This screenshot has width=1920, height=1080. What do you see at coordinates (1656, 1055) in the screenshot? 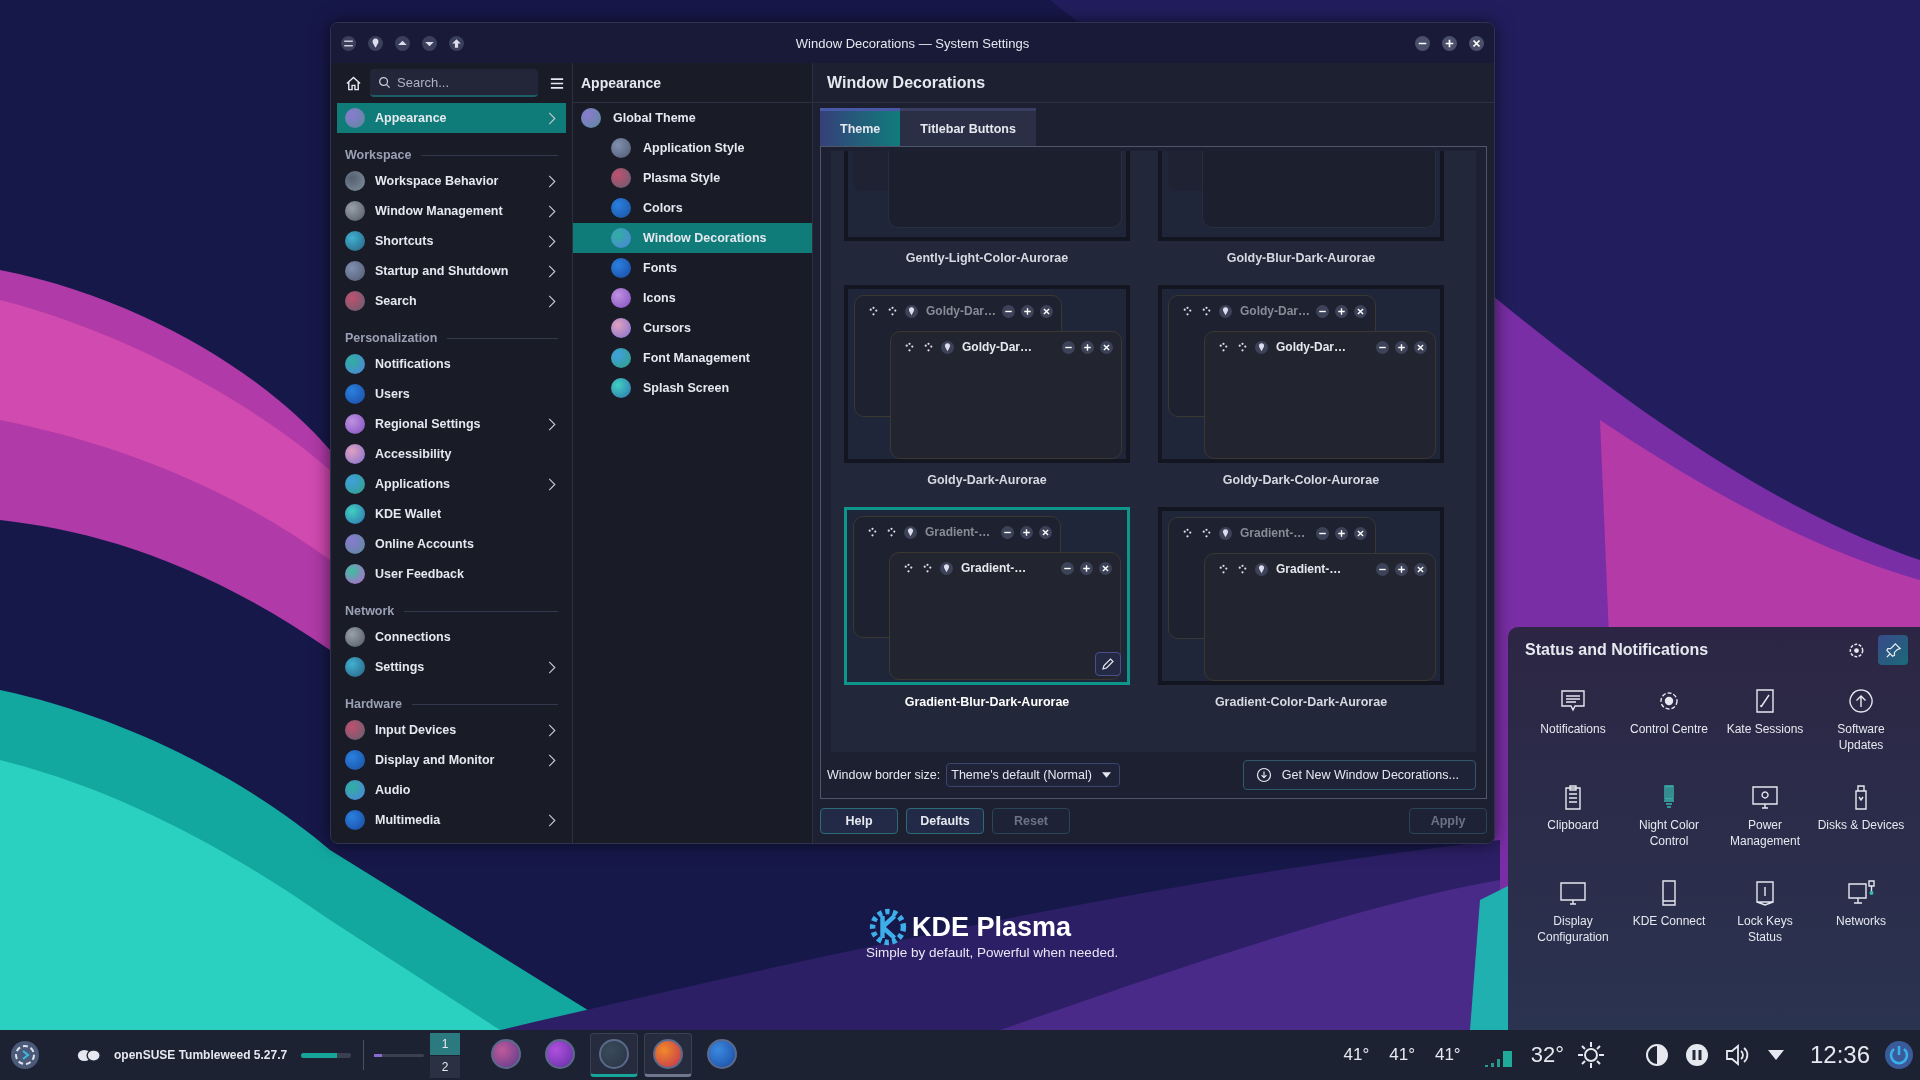
I see `half-circle-icon` at bounding box center [1656, 1055].